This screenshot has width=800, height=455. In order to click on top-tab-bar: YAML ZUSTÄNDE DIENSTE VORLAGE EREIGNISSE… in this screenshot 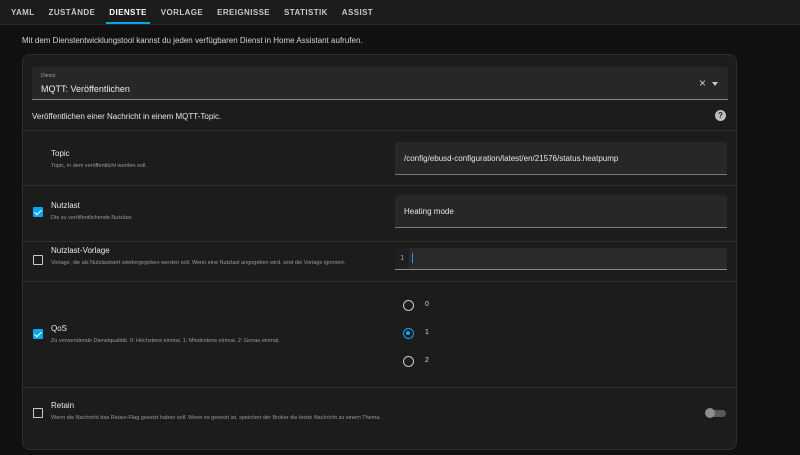, I will do `click(400, 12)`.